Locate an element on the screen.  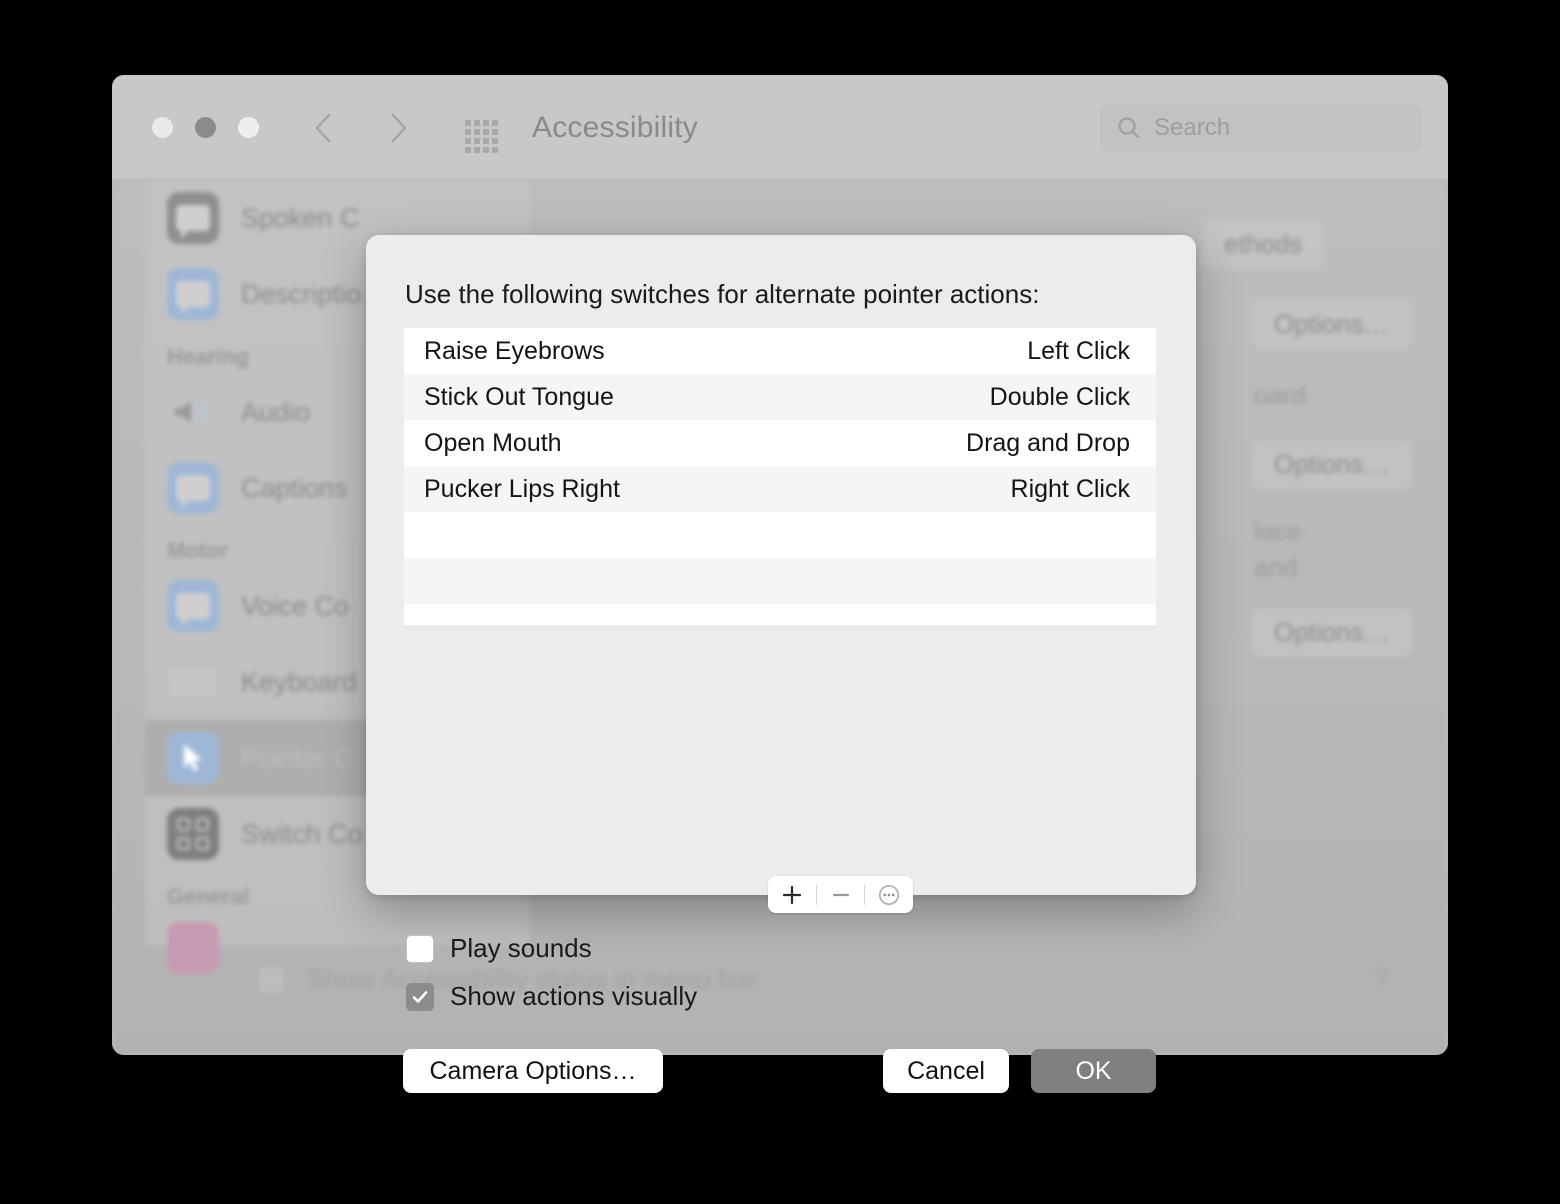
minus-icon is located at coordinates (840, 894).